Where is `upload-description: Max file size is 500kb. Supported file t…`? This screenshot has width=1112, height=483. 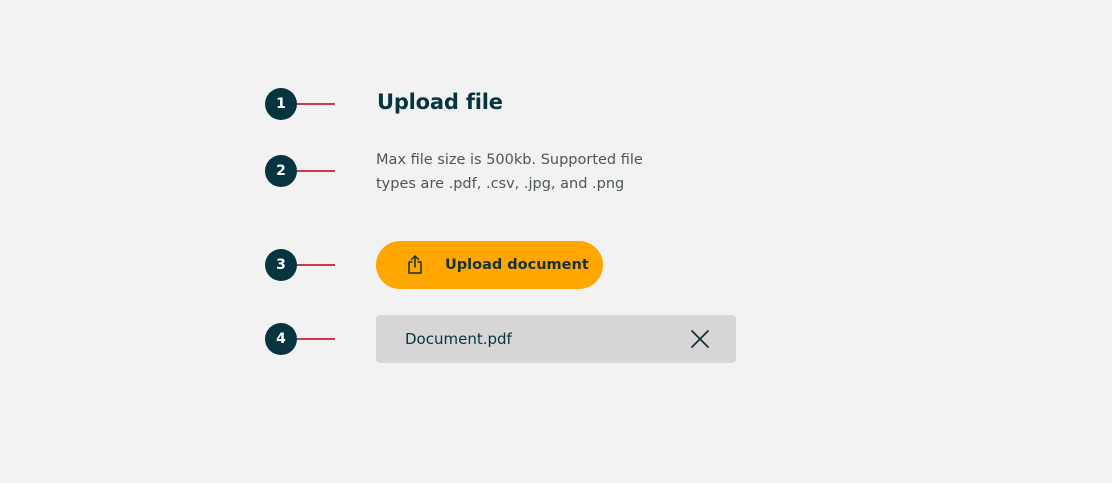
upload-description: Max file size is 500kb. Supported file t… is located at coordinates (509, 172).